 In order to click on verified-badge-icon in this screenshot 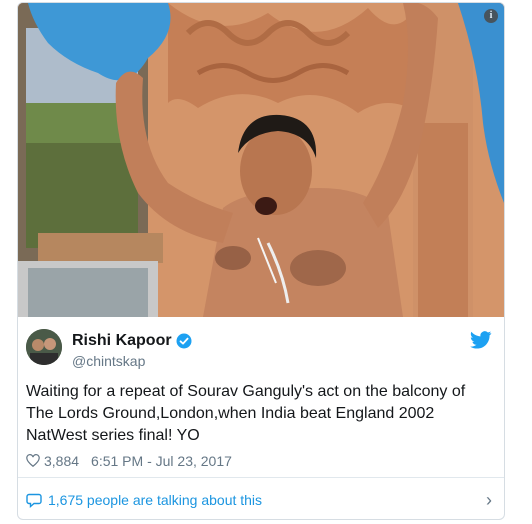, I will do `click(184, 341)`.